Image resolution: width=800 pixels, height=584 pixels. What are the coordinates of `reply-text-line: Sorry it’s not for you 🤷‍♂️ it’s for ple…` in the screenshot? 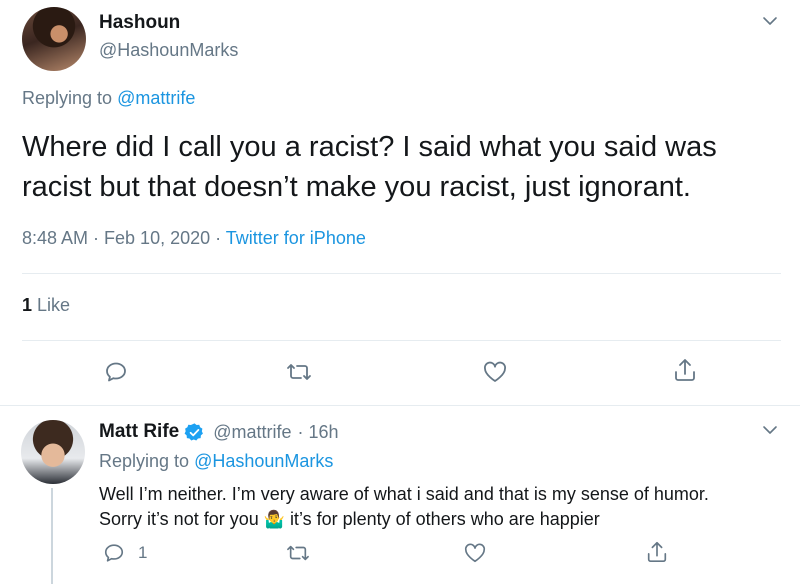 It's located at (404, 519).